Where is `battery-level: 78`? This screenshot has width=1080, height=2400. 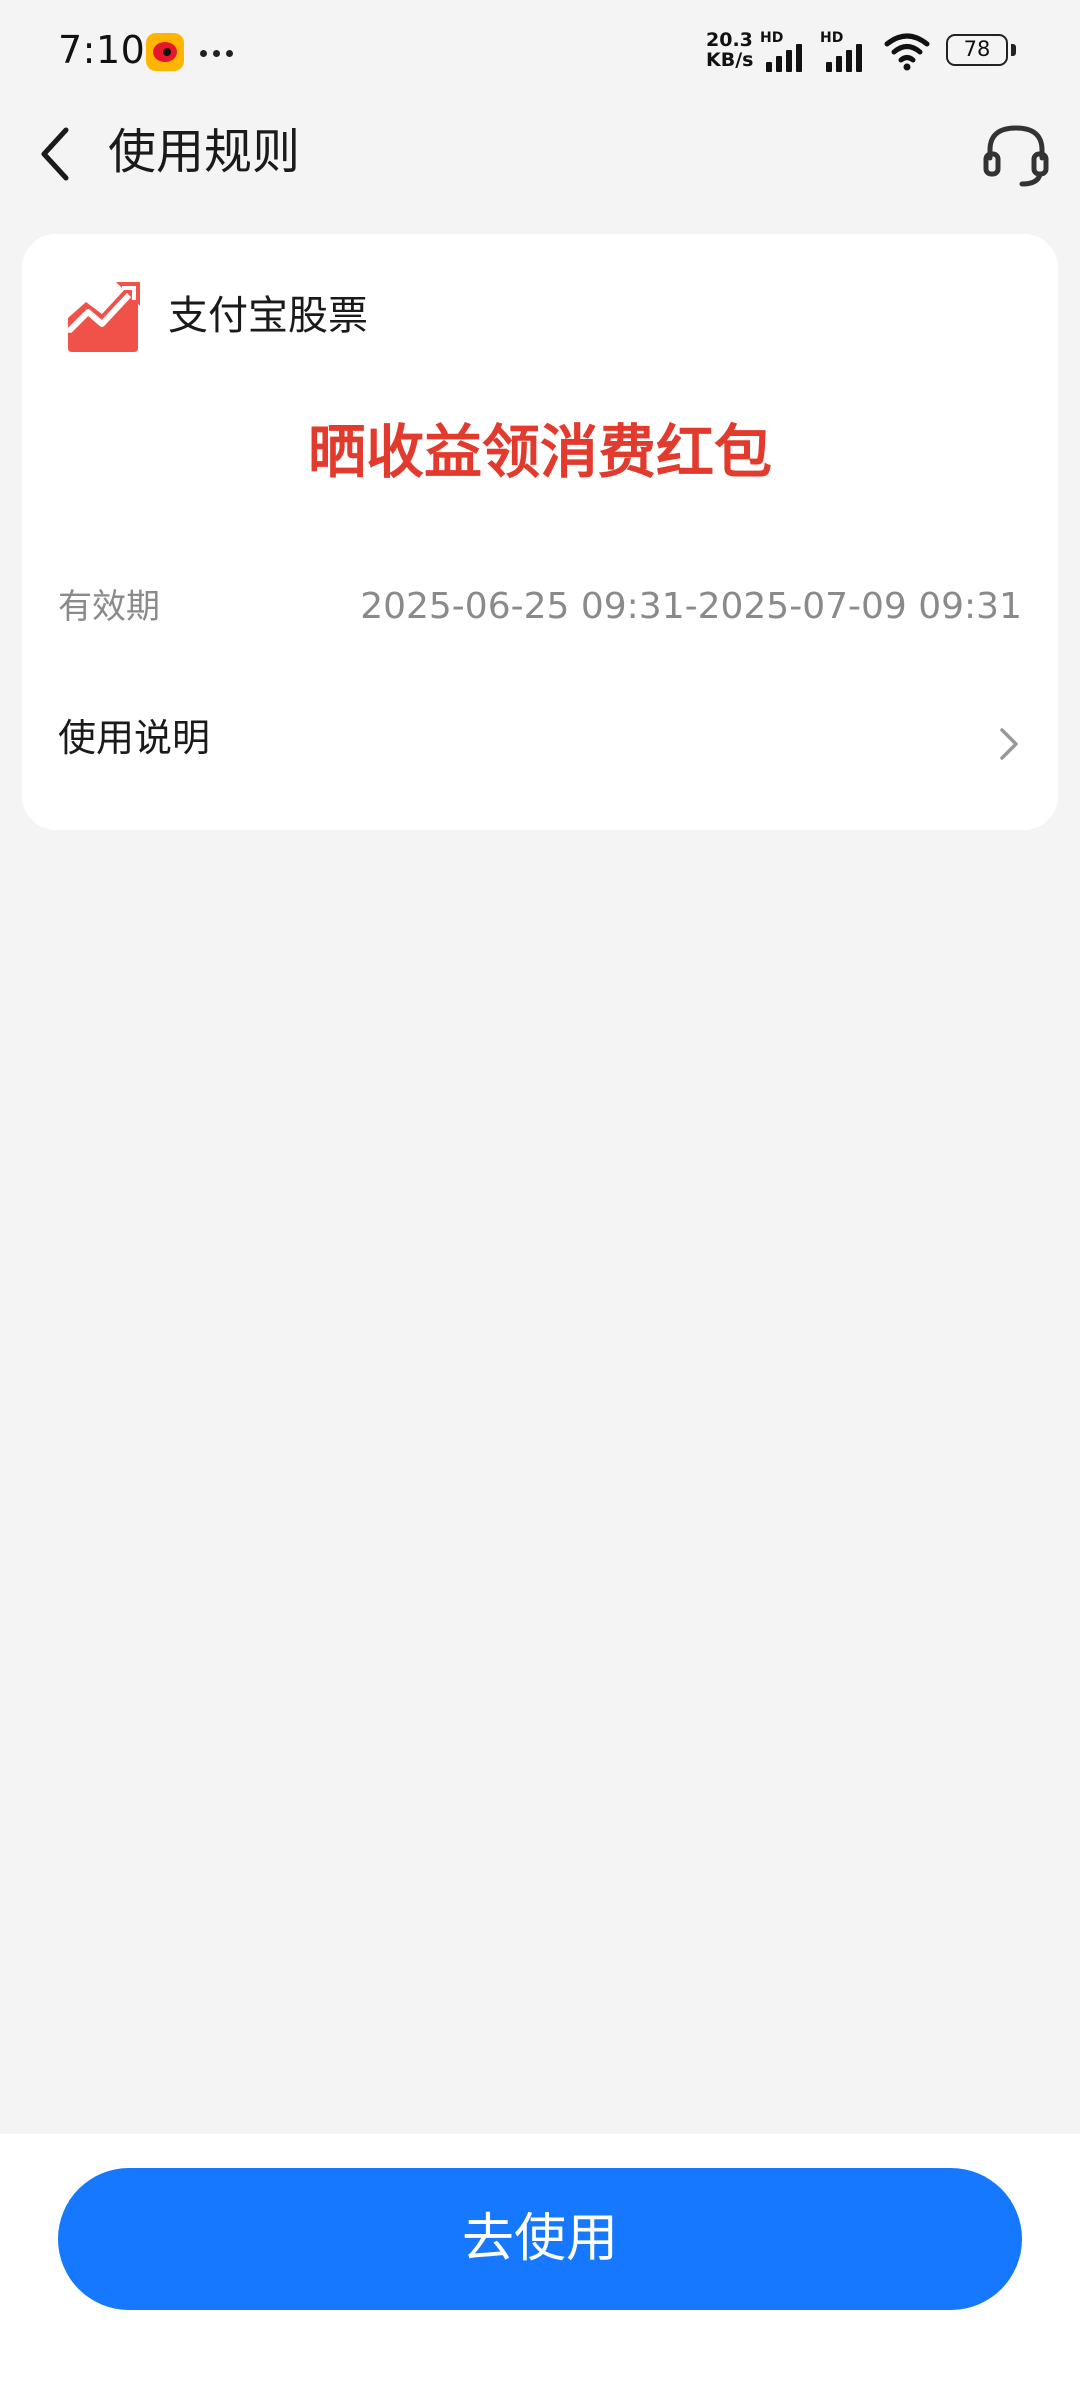 battery-level: 78 is located at coordinates (977, 50).